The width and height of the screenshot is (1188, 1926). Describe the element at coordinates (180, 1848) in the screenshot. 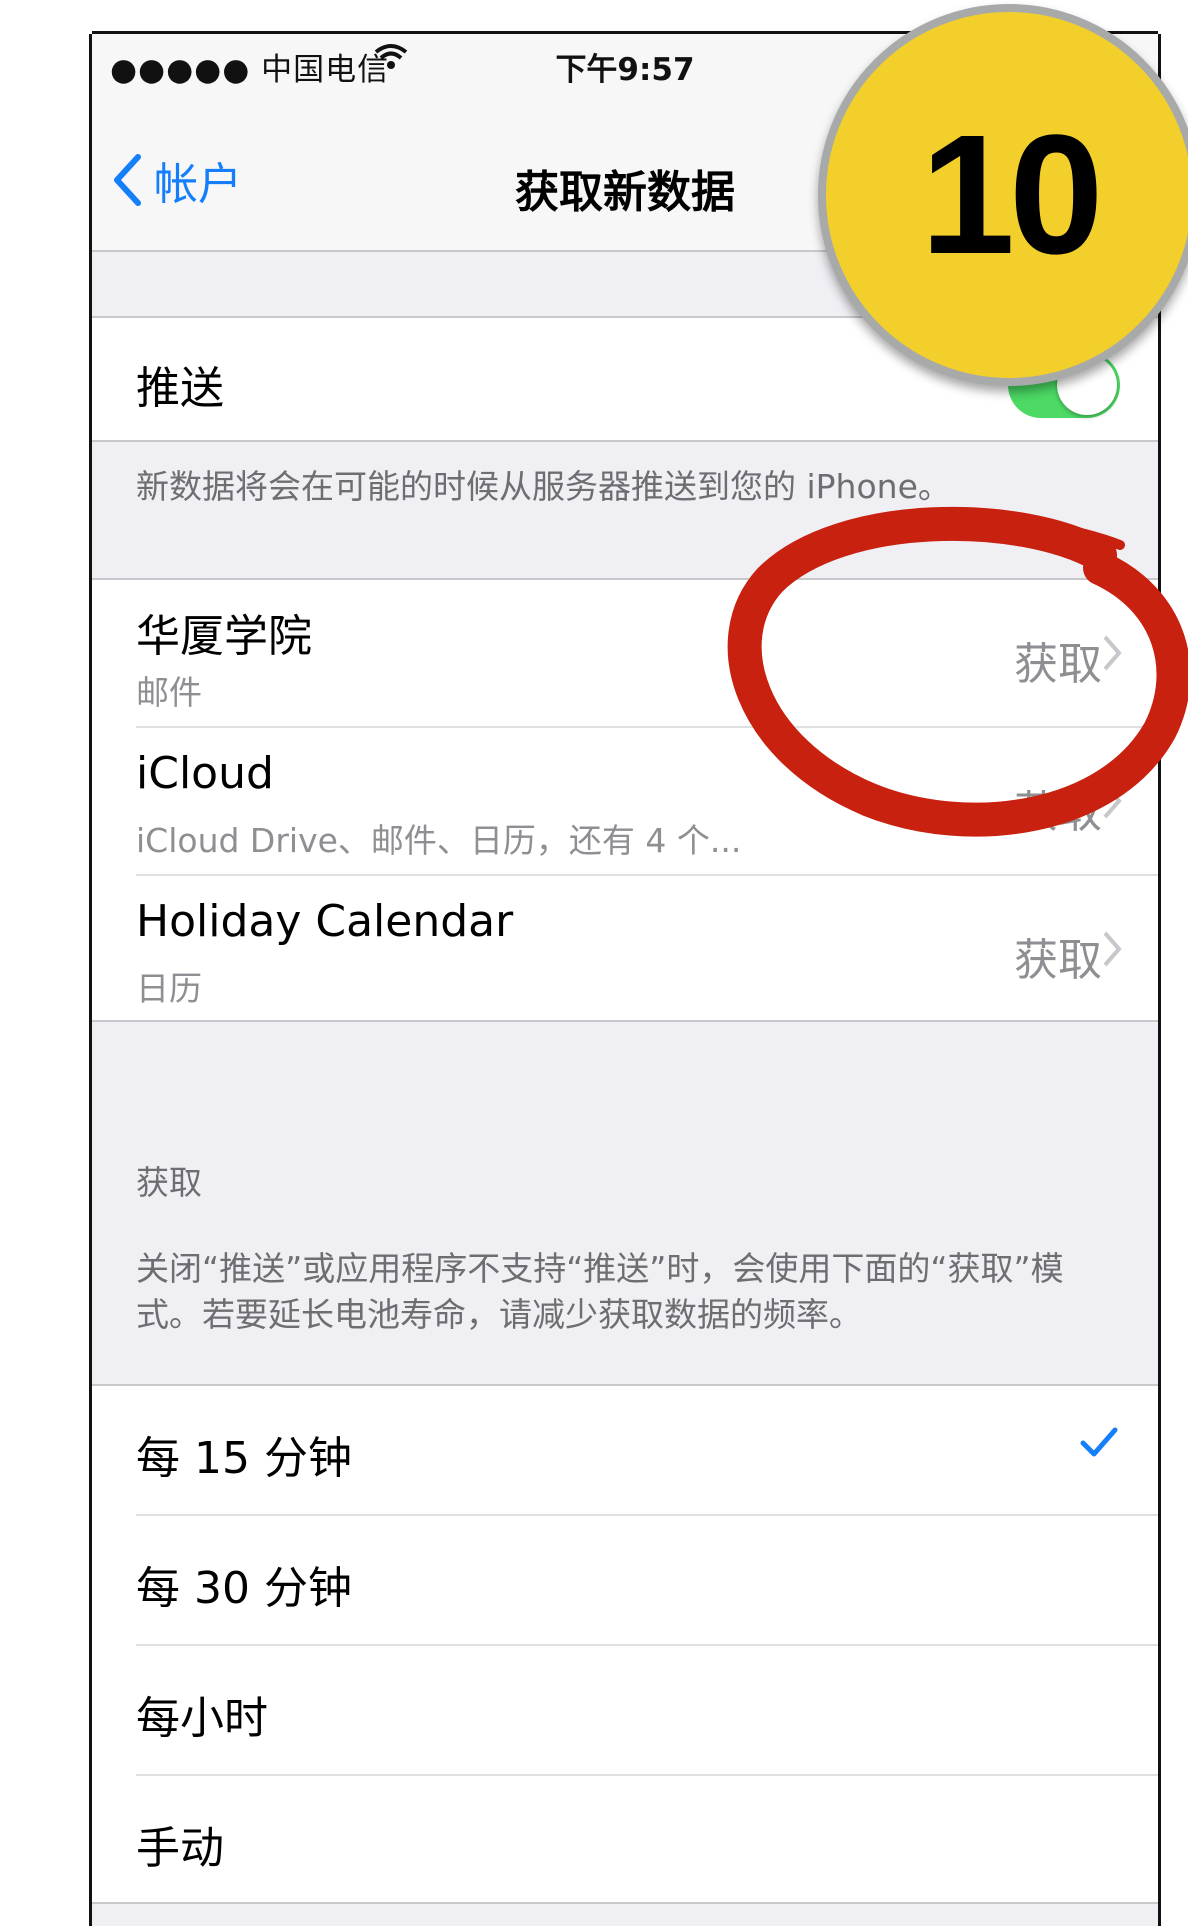

I see `fetch-option-label: 手动` at that location.